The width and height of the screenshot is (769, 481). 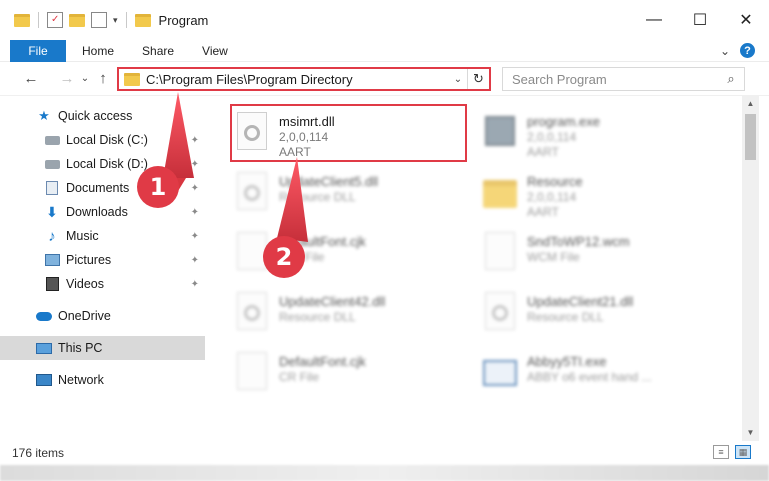 I want to click on scroll-thumb, so click(x=750, y=137).